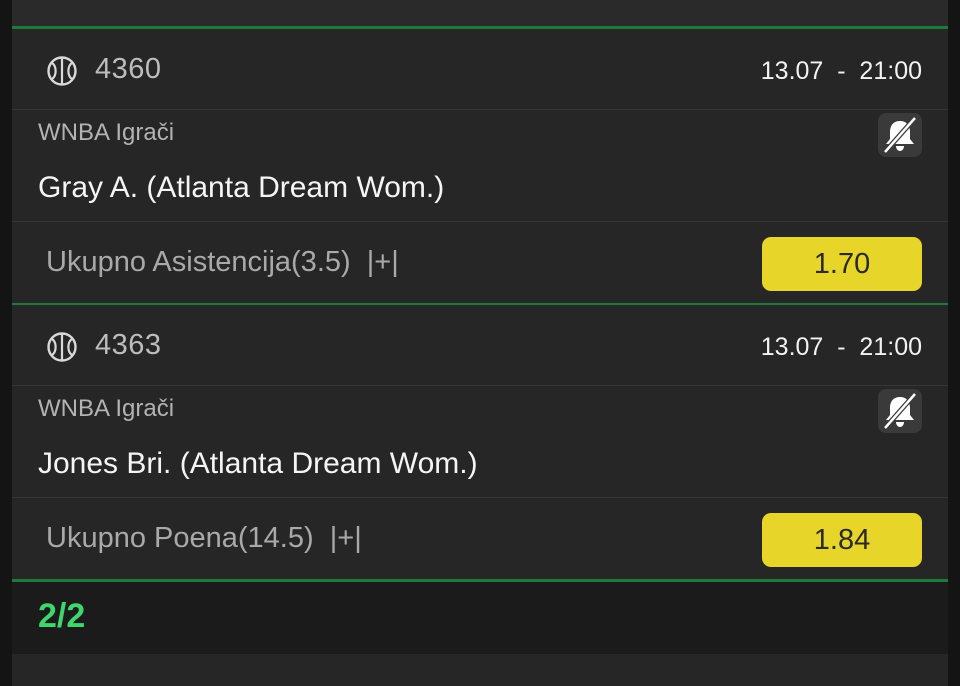 This screenshot has height=686, width=960. I want to click on top-strip, so click(480, 13).